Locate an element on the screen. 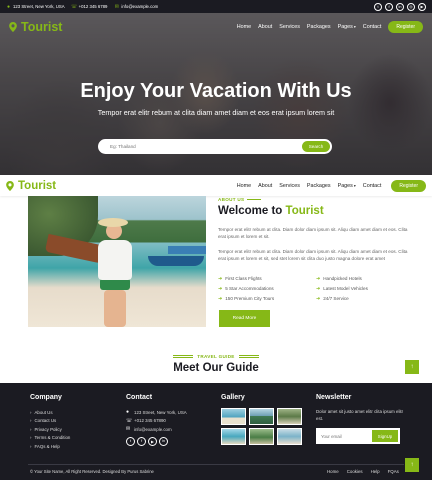 This screenshot has width=432, height=480. footer-bottom-home: Home is located at coordinates (333, 471).